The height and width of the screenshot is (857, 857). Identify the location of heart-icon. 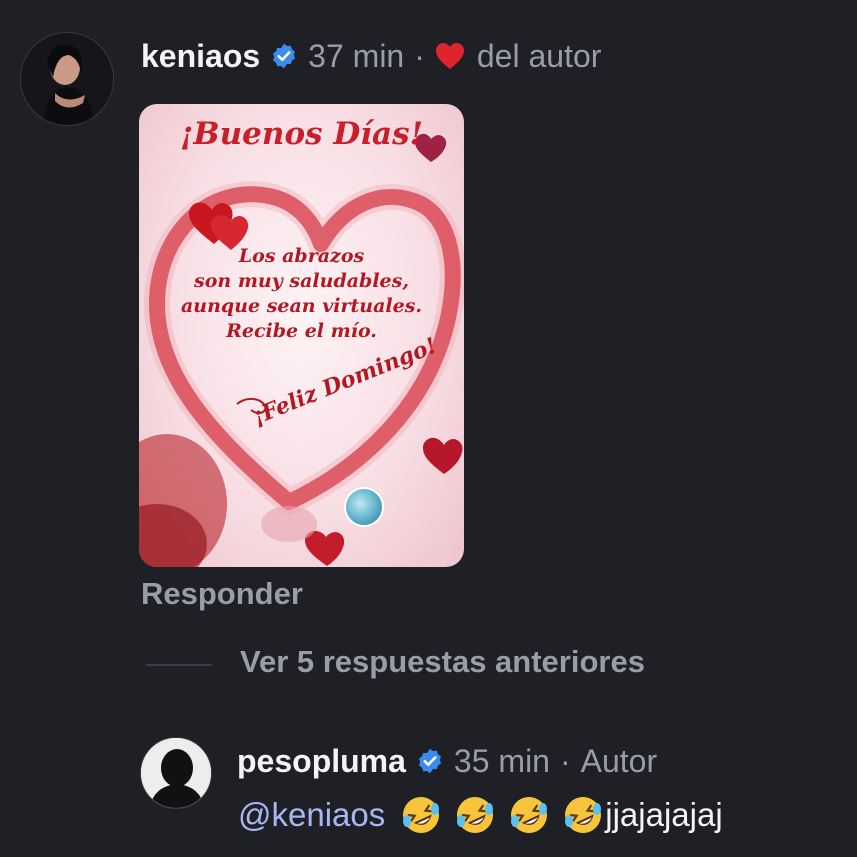
(449, 56).